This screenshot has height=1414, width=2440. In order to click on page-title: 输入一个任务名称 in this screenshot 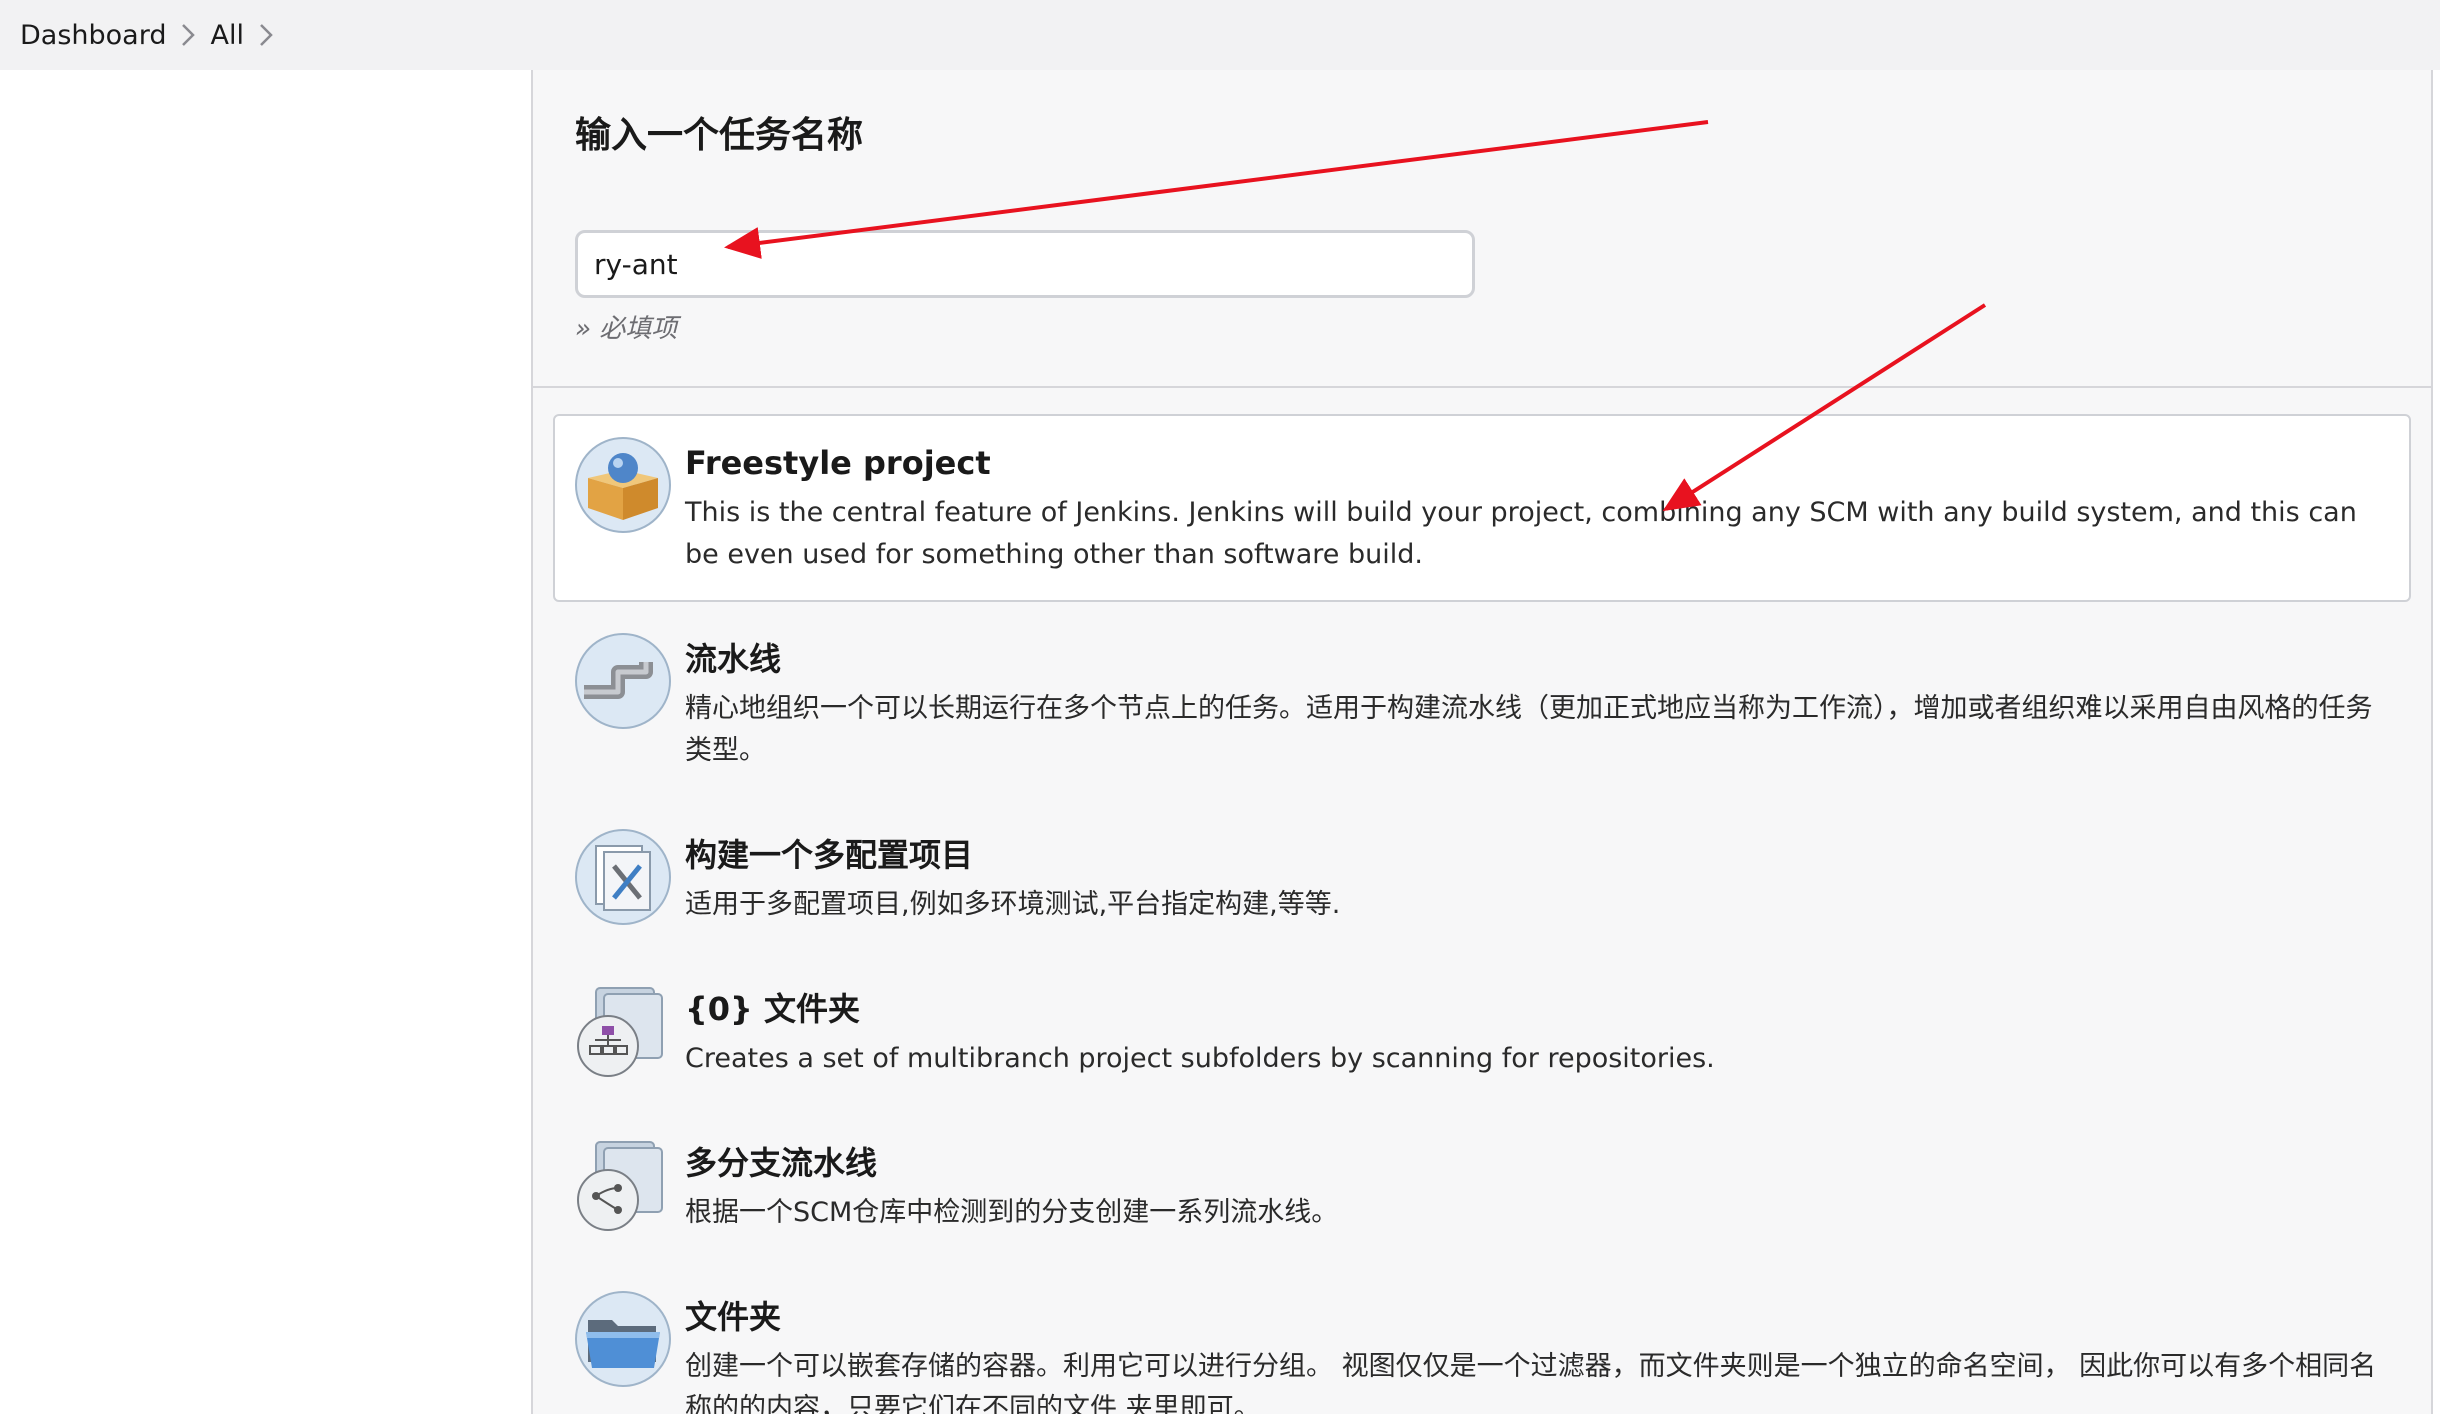, I will do `click(719, 135)`.